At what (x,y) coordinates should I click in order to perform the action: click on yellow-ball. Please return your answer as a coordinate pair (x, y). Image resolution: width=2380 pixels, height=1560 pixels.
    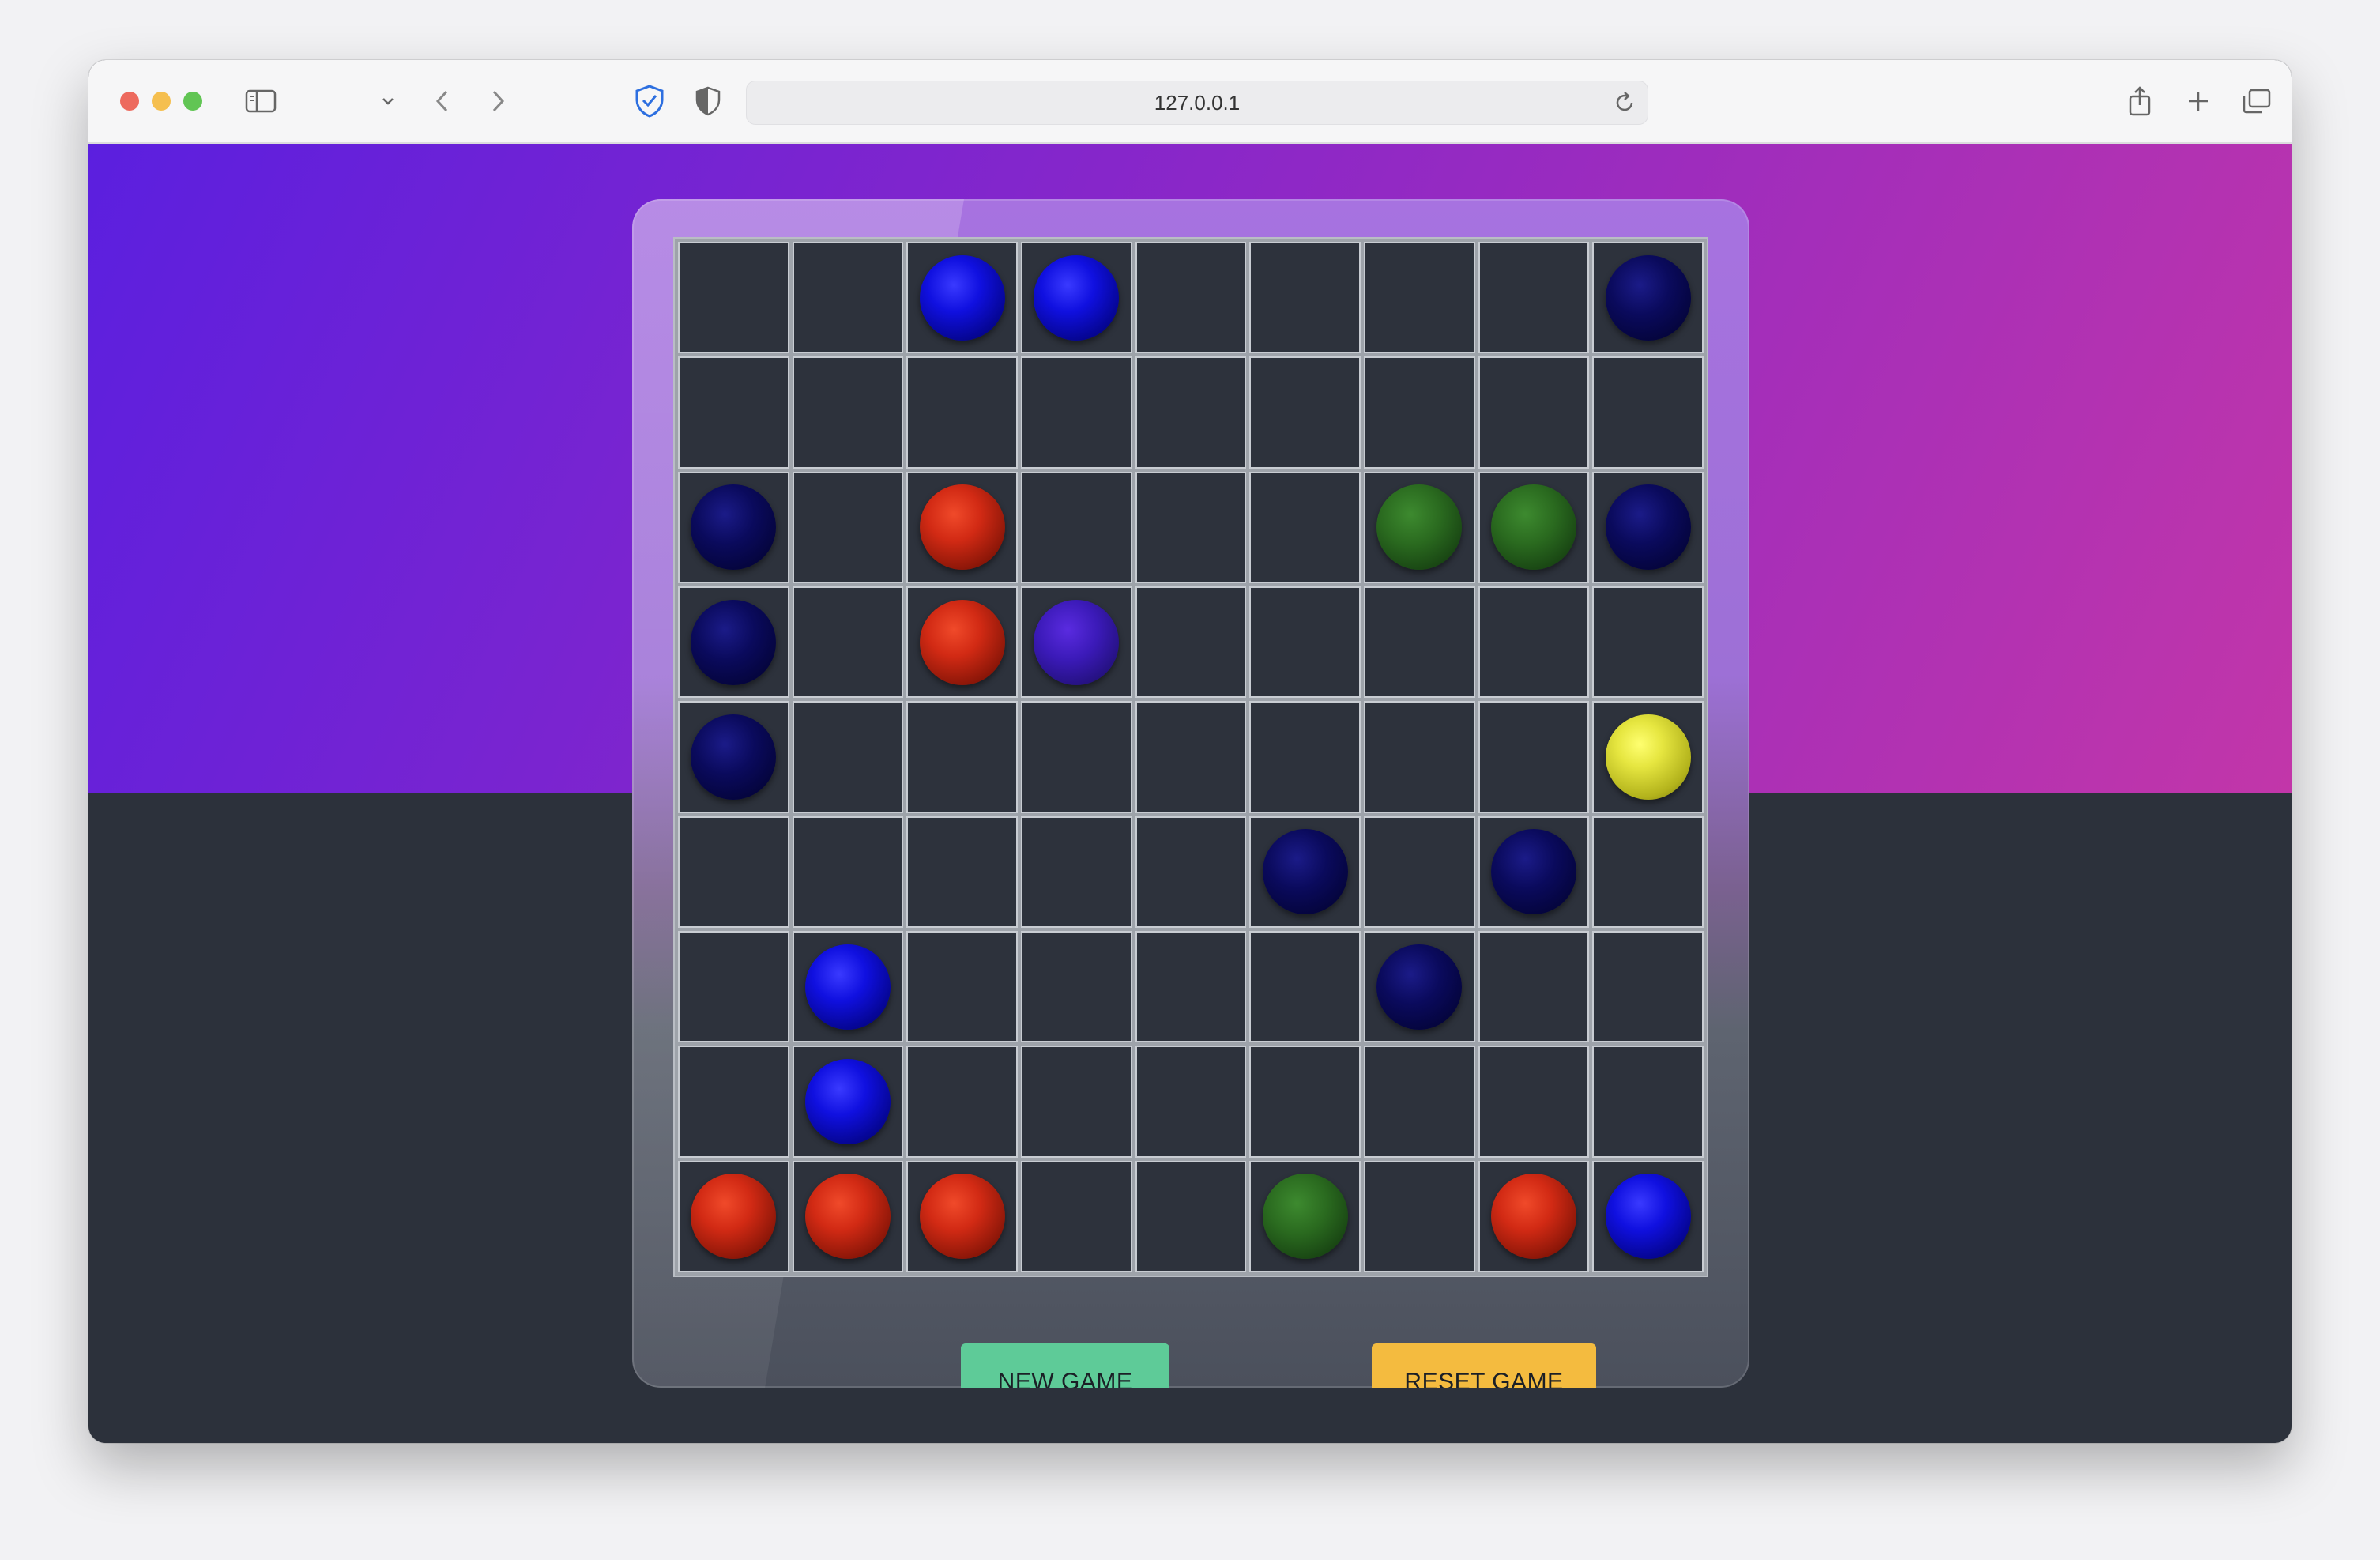
    Looking at the image, I should click on (1648, 757).